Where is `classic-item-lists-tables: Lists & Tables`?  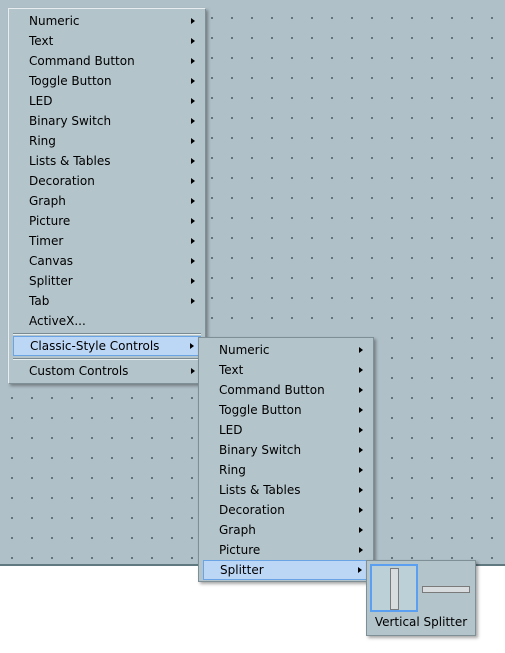 classic-item-lists-tables: Lists & Tables is located at coordinates (286, 490).